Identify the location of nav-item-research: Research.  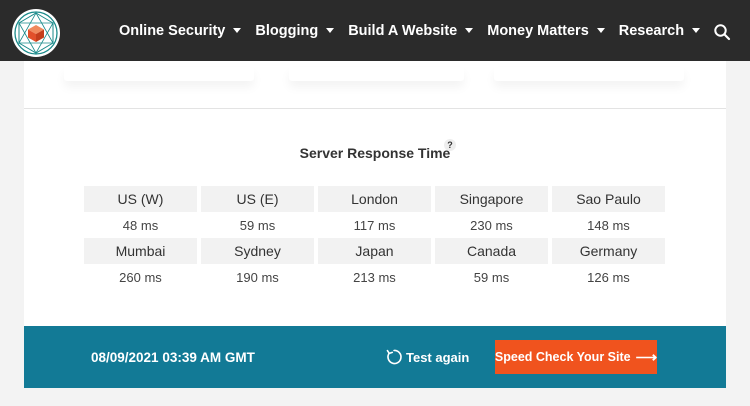
(659, 30).